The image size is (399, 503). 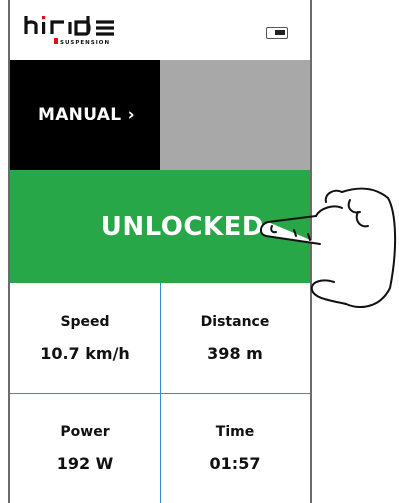 I want to click on stat-power: Power 192 W, so click(x=85, y=448).